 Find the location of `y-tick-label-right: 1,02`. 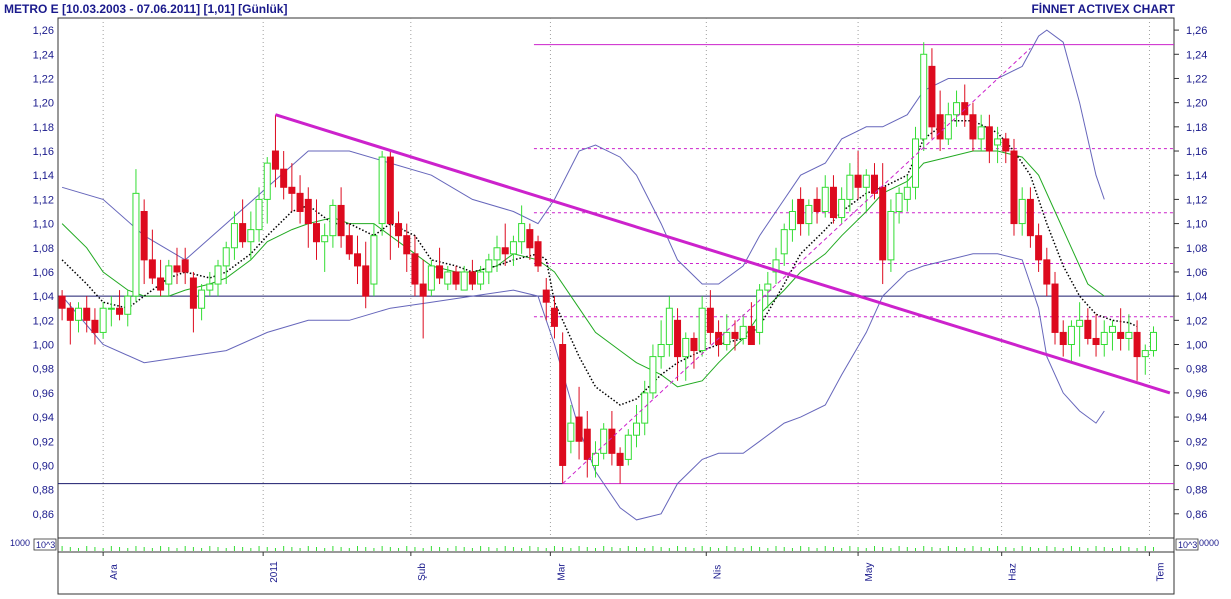

y-tick-label-right: 1,02 is located at coordinates (1196, 321).